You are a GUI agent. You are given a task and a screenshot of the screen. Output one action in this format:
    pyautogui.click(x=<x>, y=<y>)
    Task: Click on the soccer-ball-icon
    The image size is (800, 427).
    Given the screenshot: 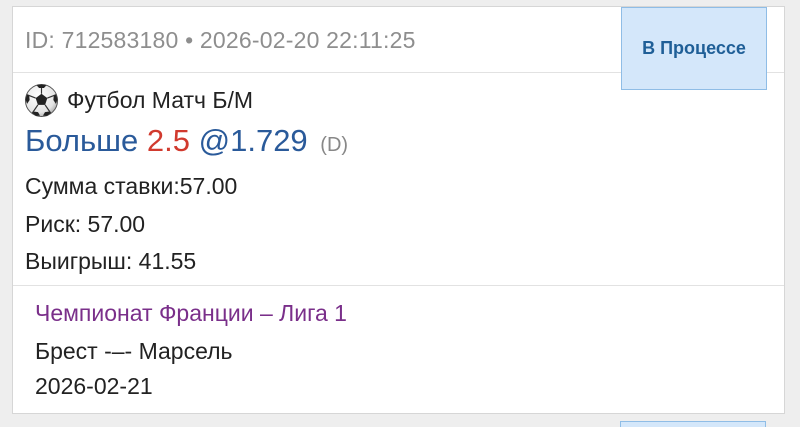 What is the action you would take?
    pyautogui.click(x=41, y=100)
    